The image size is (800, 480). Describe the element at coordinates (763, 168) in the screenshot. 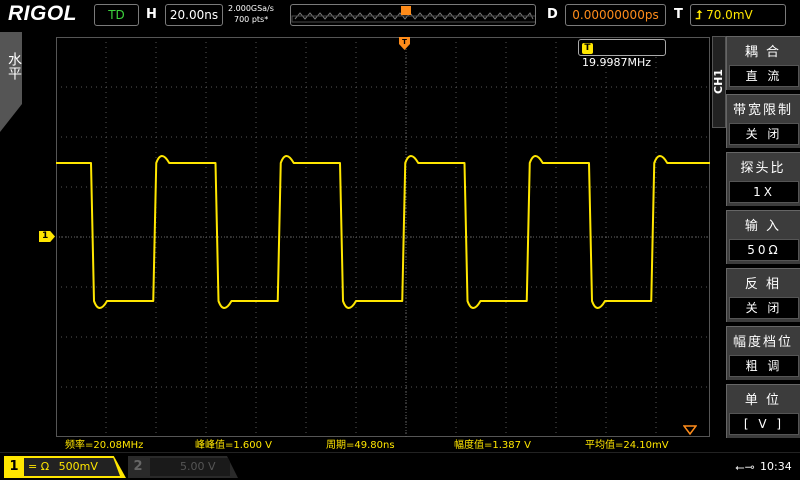

I see `menu-item-title: 探头比` at that location.